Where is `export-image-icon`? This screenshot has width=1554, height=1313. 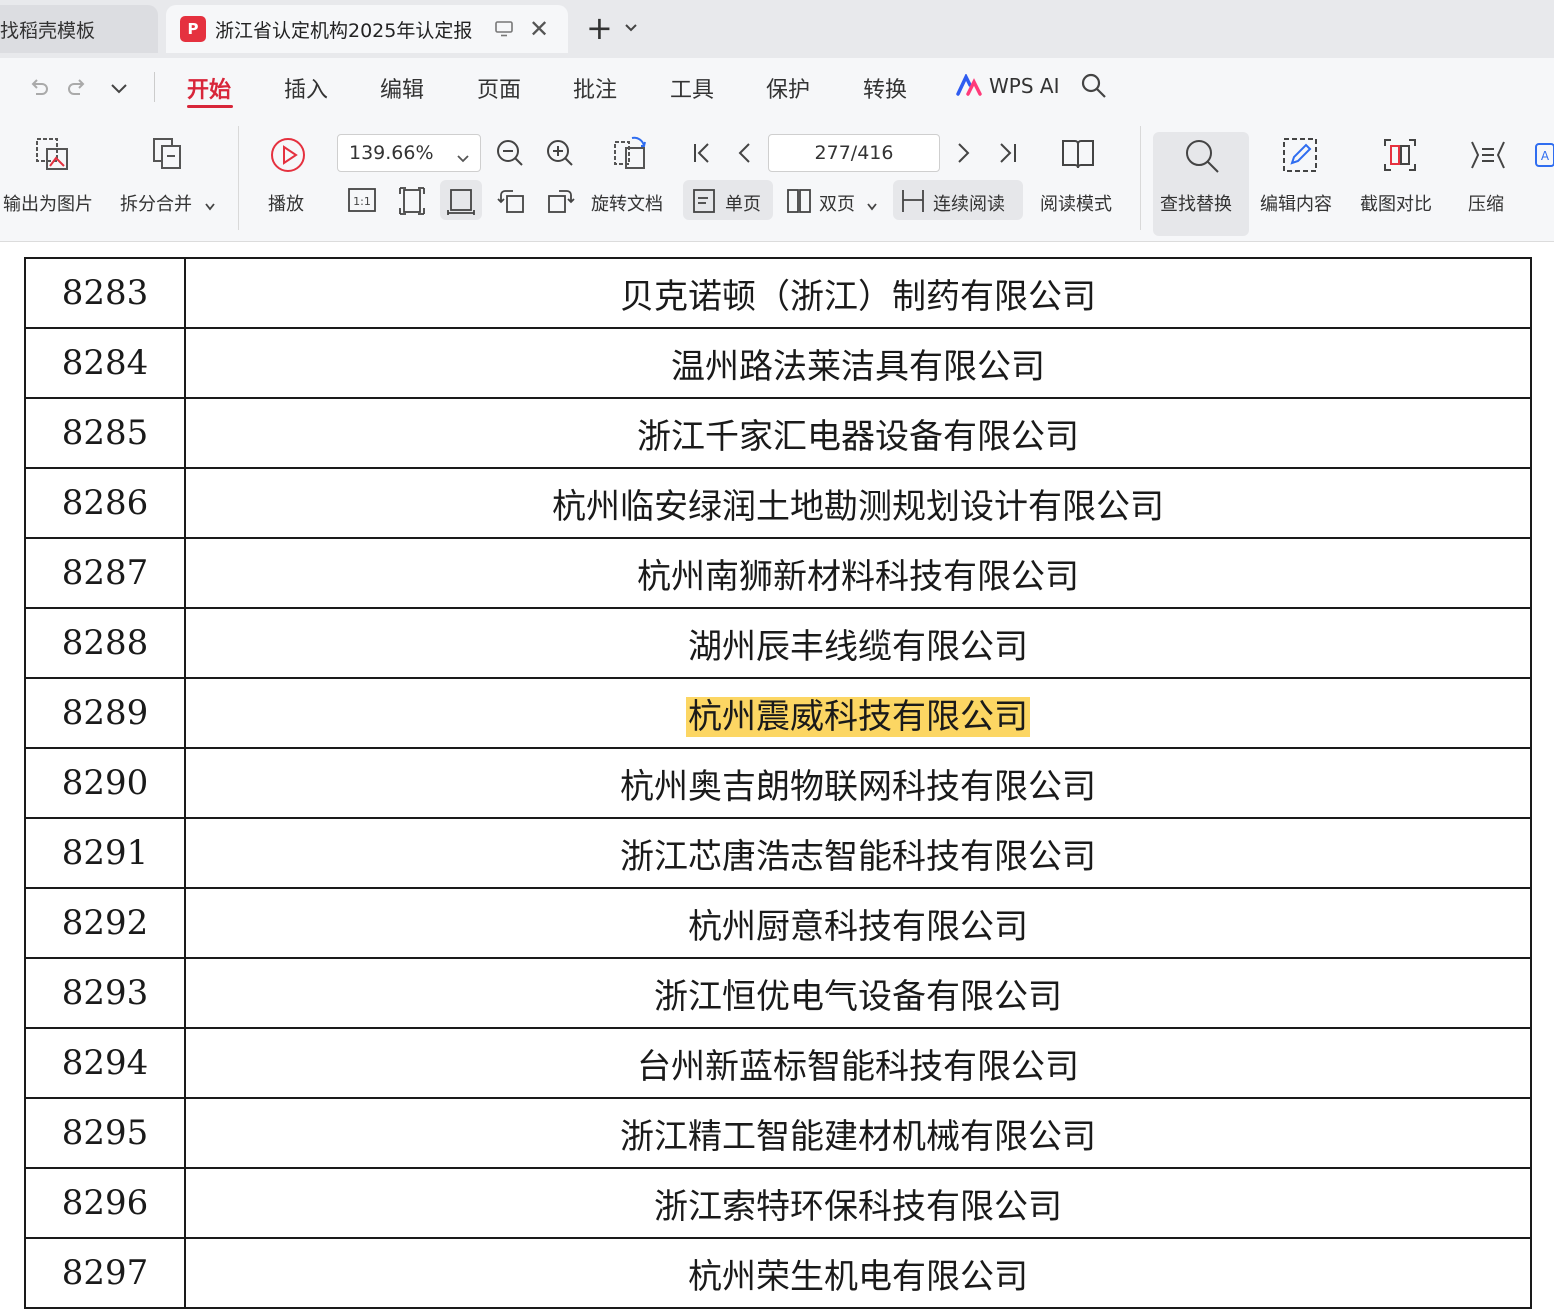 export-image-icon is located at coordinates (52, 156).